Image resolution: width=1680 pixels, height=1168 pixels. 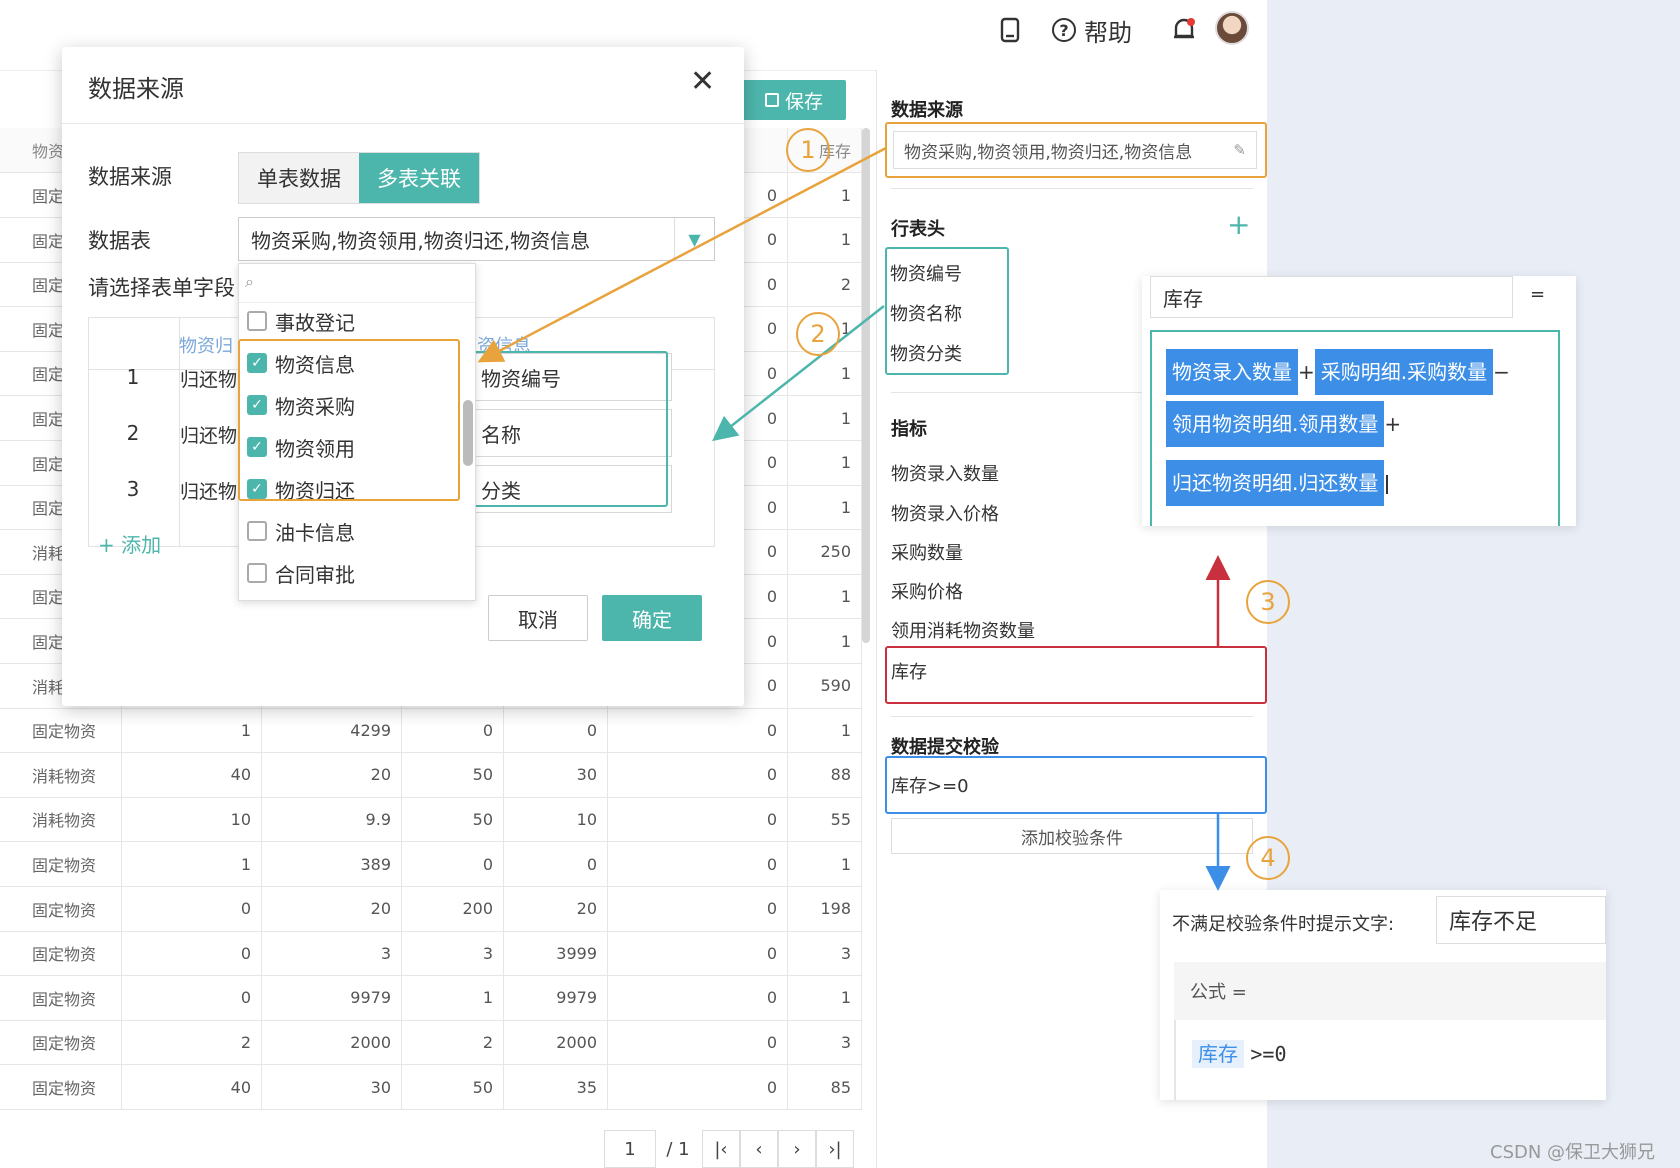 What do you see at coordinates (825, 819) in the screenshot?
I see `table-cell: 55` at bounding box center [825, 819].